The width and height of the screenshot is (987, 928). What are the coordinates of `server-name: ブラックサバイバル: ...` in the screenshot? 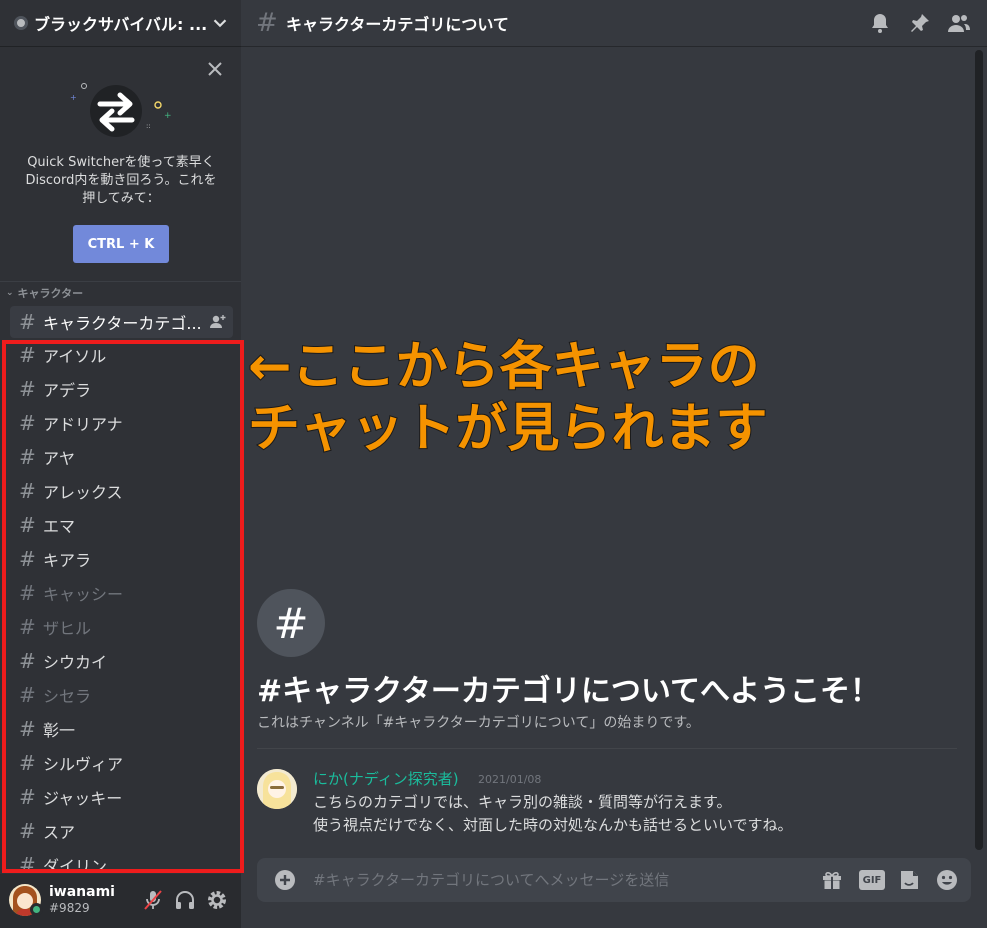 It's located at (121, 24).